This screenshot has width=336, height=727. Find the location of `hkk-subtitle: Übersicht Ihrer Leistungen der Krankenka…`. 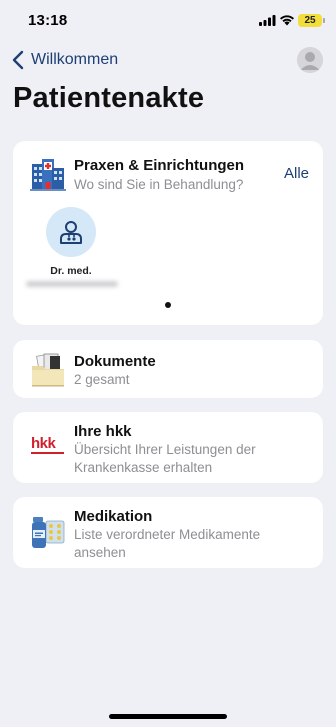

hkk-subtitle: Übersicht Ihrer Leistungen der Krankenka… is located at coordinates (165, 458).